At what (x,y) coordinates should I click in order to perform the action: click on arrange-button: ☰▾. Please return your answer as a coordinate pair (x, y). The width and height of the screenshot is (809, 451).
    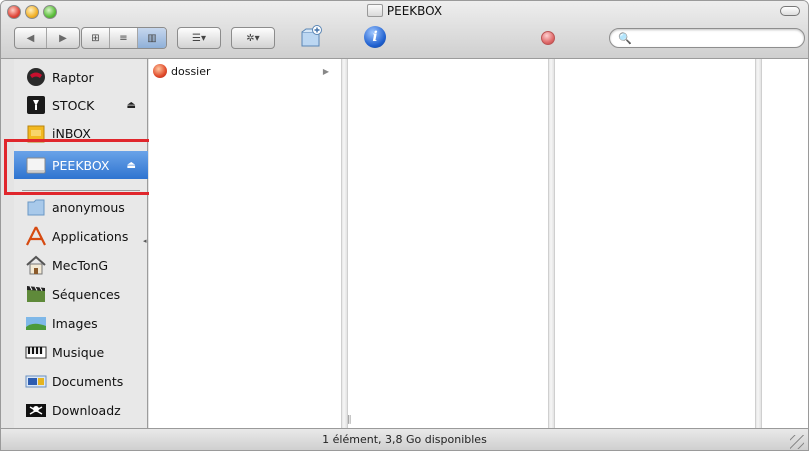
    Looking at the image, I should click on (199, 38).